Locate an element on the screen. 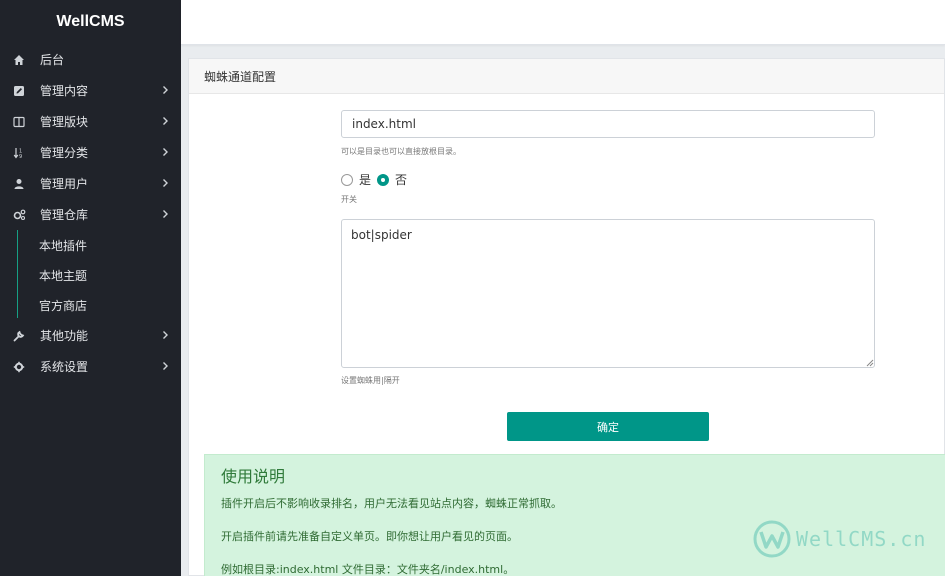 This screenshot has height=576, width=945. watermark: WellCMS.cn is located at coordinates (839, 539).